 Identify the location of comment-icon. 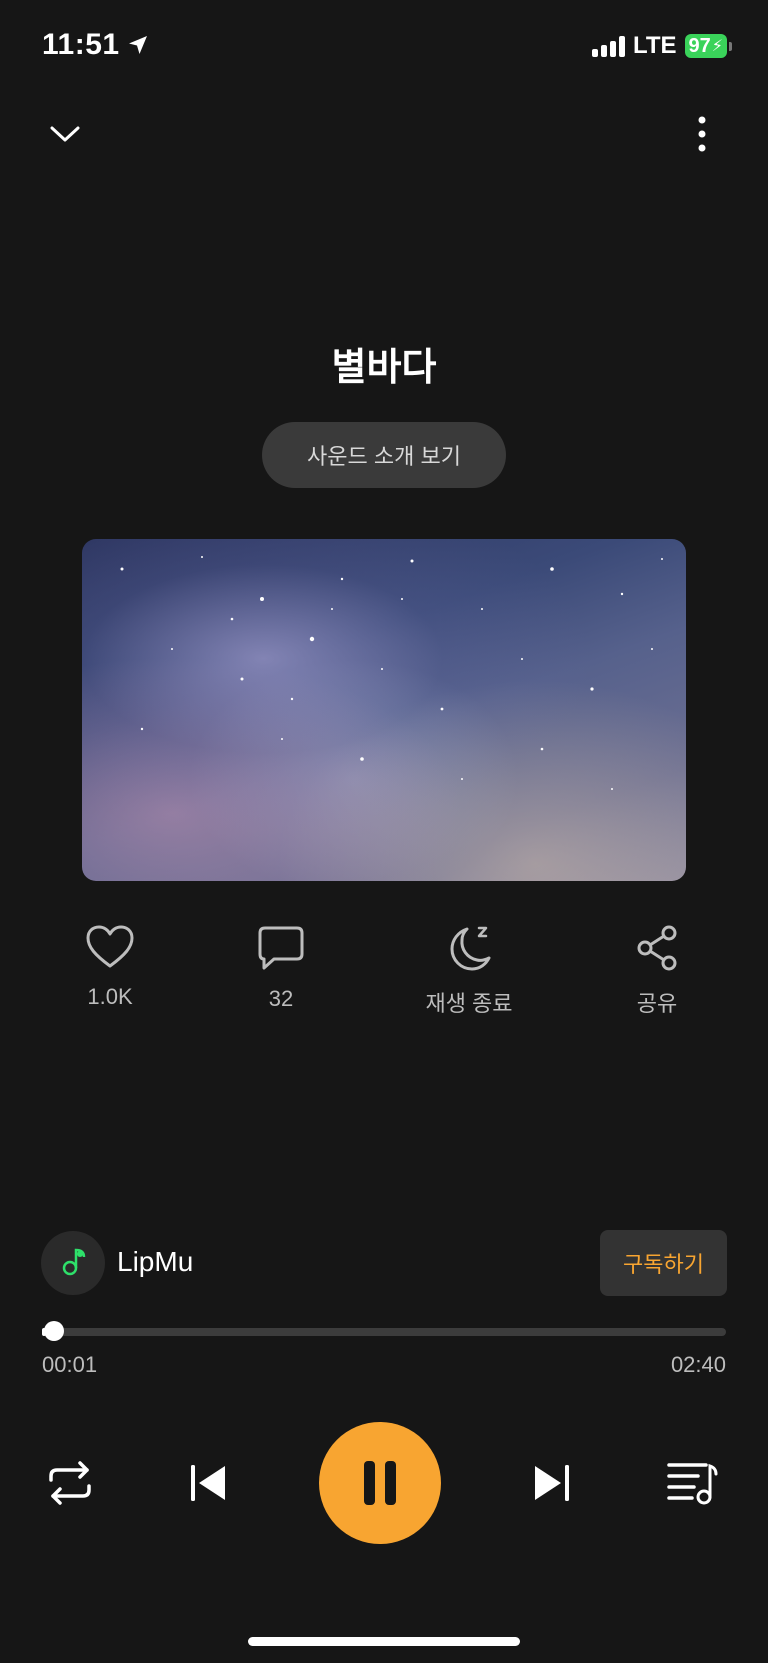
(281, 948).